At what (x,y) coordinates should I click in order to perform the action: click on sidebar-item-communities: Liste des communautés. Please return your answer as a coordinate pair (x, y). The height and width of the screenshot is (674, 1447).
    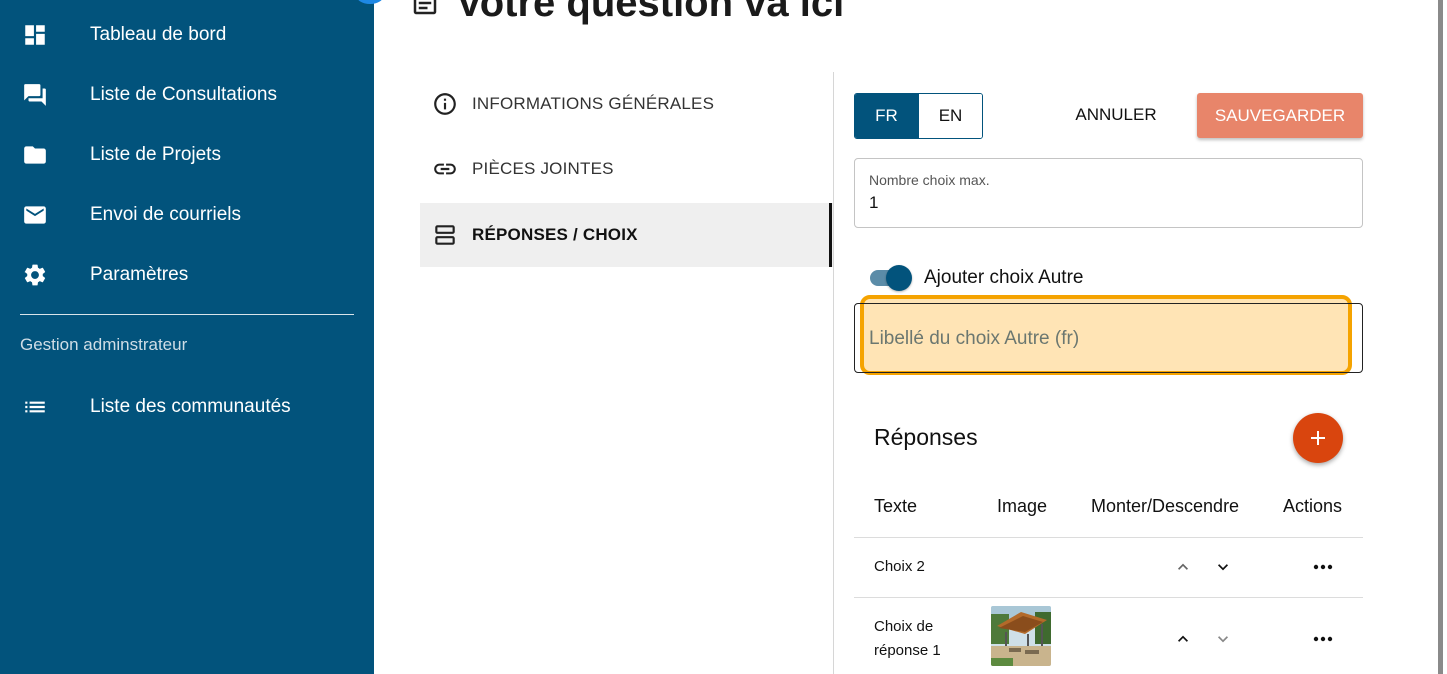
    Looking at the image, I should click on (187, 407).